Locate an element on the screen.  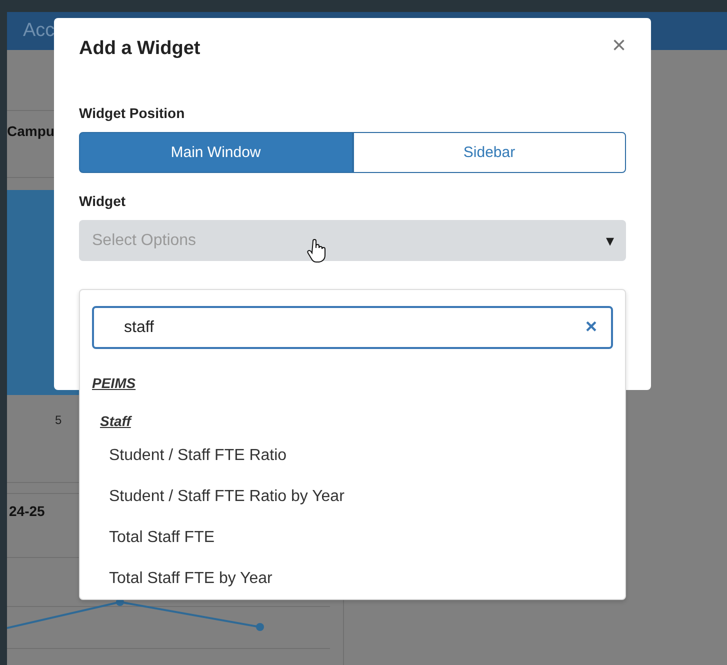
field-label: Widget is located at coordinates (103, 201).